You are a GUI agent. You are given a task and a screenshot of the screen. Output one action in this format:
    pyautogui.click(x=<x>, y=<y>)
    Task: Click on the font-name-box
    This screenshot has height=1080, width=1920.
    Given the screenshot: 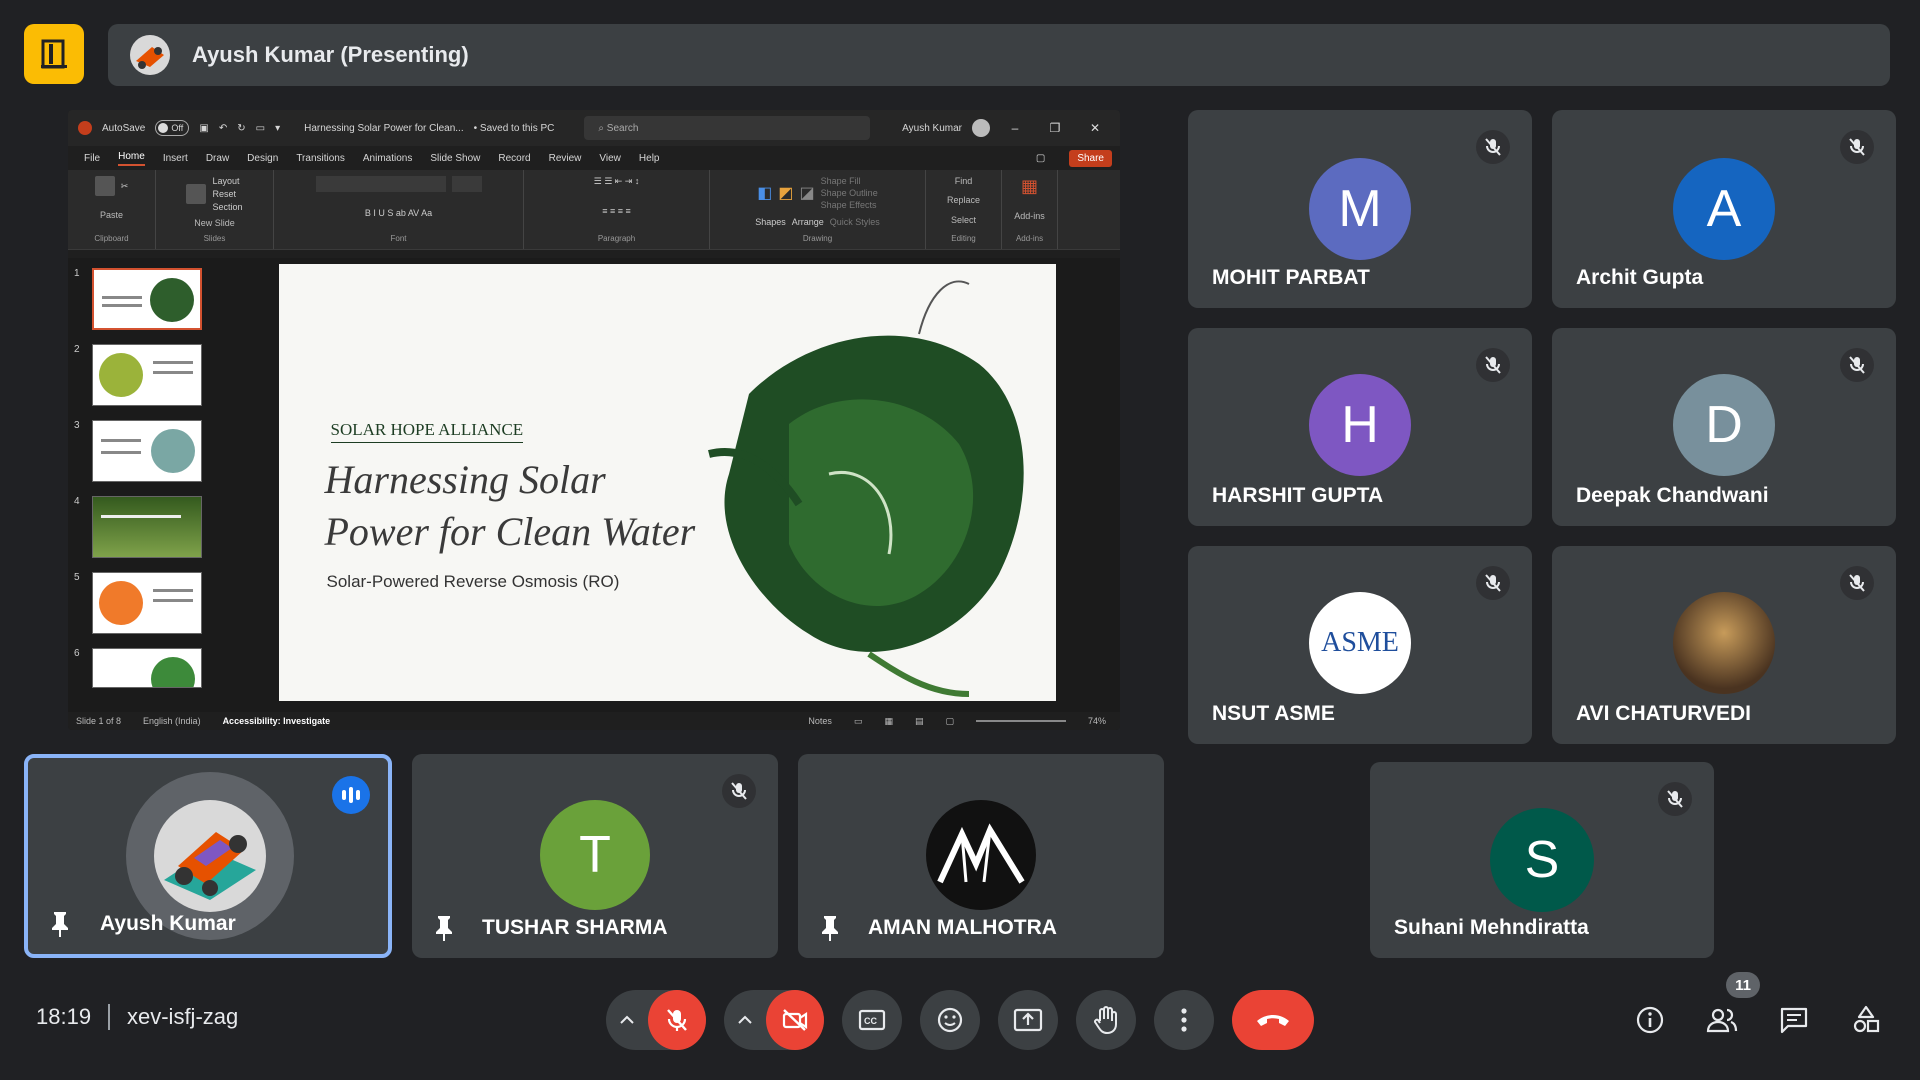 What is the action you would take?
    pyautogui.click(x=380, y=184)
    